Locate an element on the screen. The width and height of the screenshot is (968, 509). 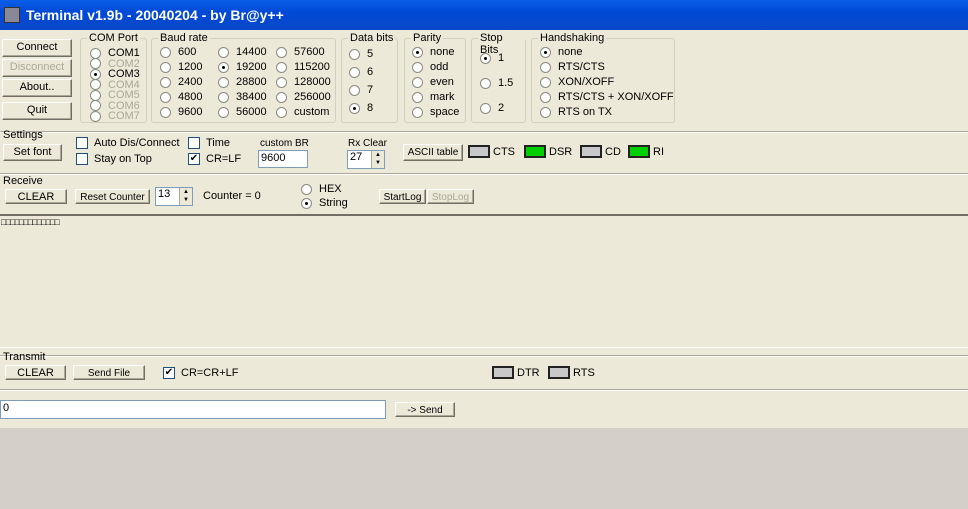
receive-clear-button: CLEAR is located at coordinates (36, 196).